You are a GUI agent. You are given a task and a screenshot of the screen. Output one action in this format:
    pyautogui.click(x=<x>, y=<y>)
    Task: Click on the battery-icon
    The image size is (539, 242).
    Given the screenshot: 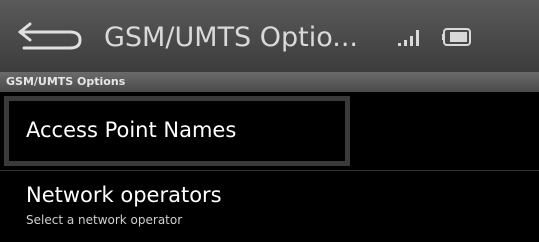 What is the action you would take?
    pyautogui.click(x=456, y=37)
    